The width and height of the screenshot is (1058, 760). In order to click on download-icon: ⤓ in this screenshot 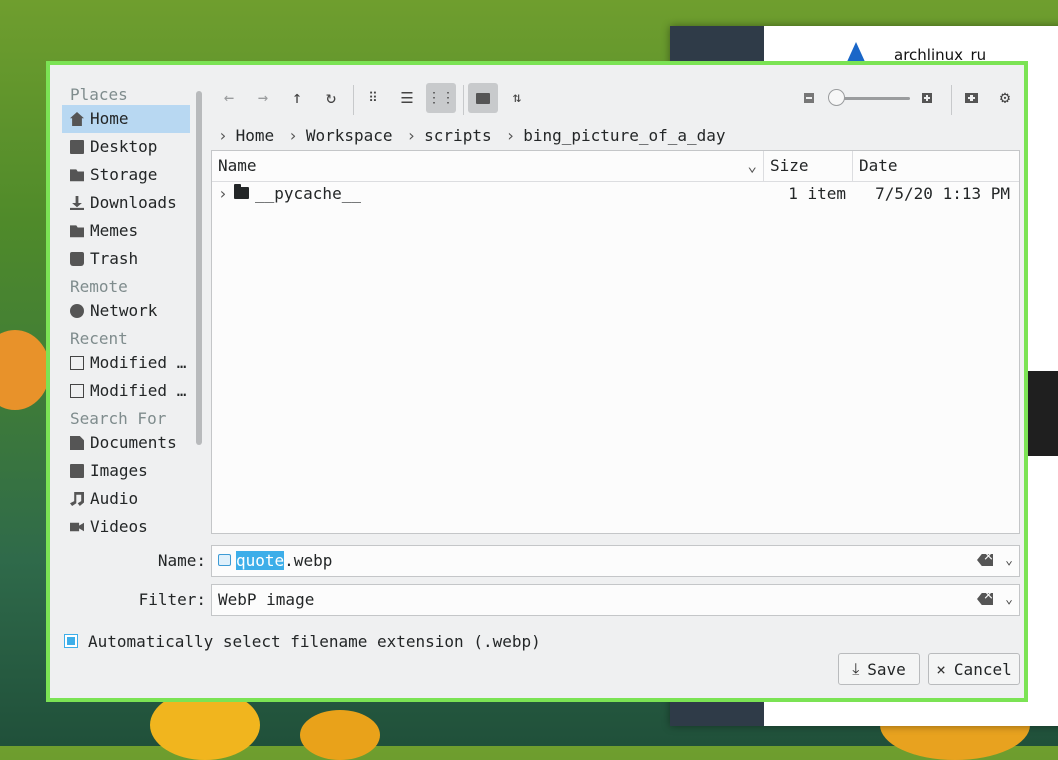, I will do `click(856, 668)`.